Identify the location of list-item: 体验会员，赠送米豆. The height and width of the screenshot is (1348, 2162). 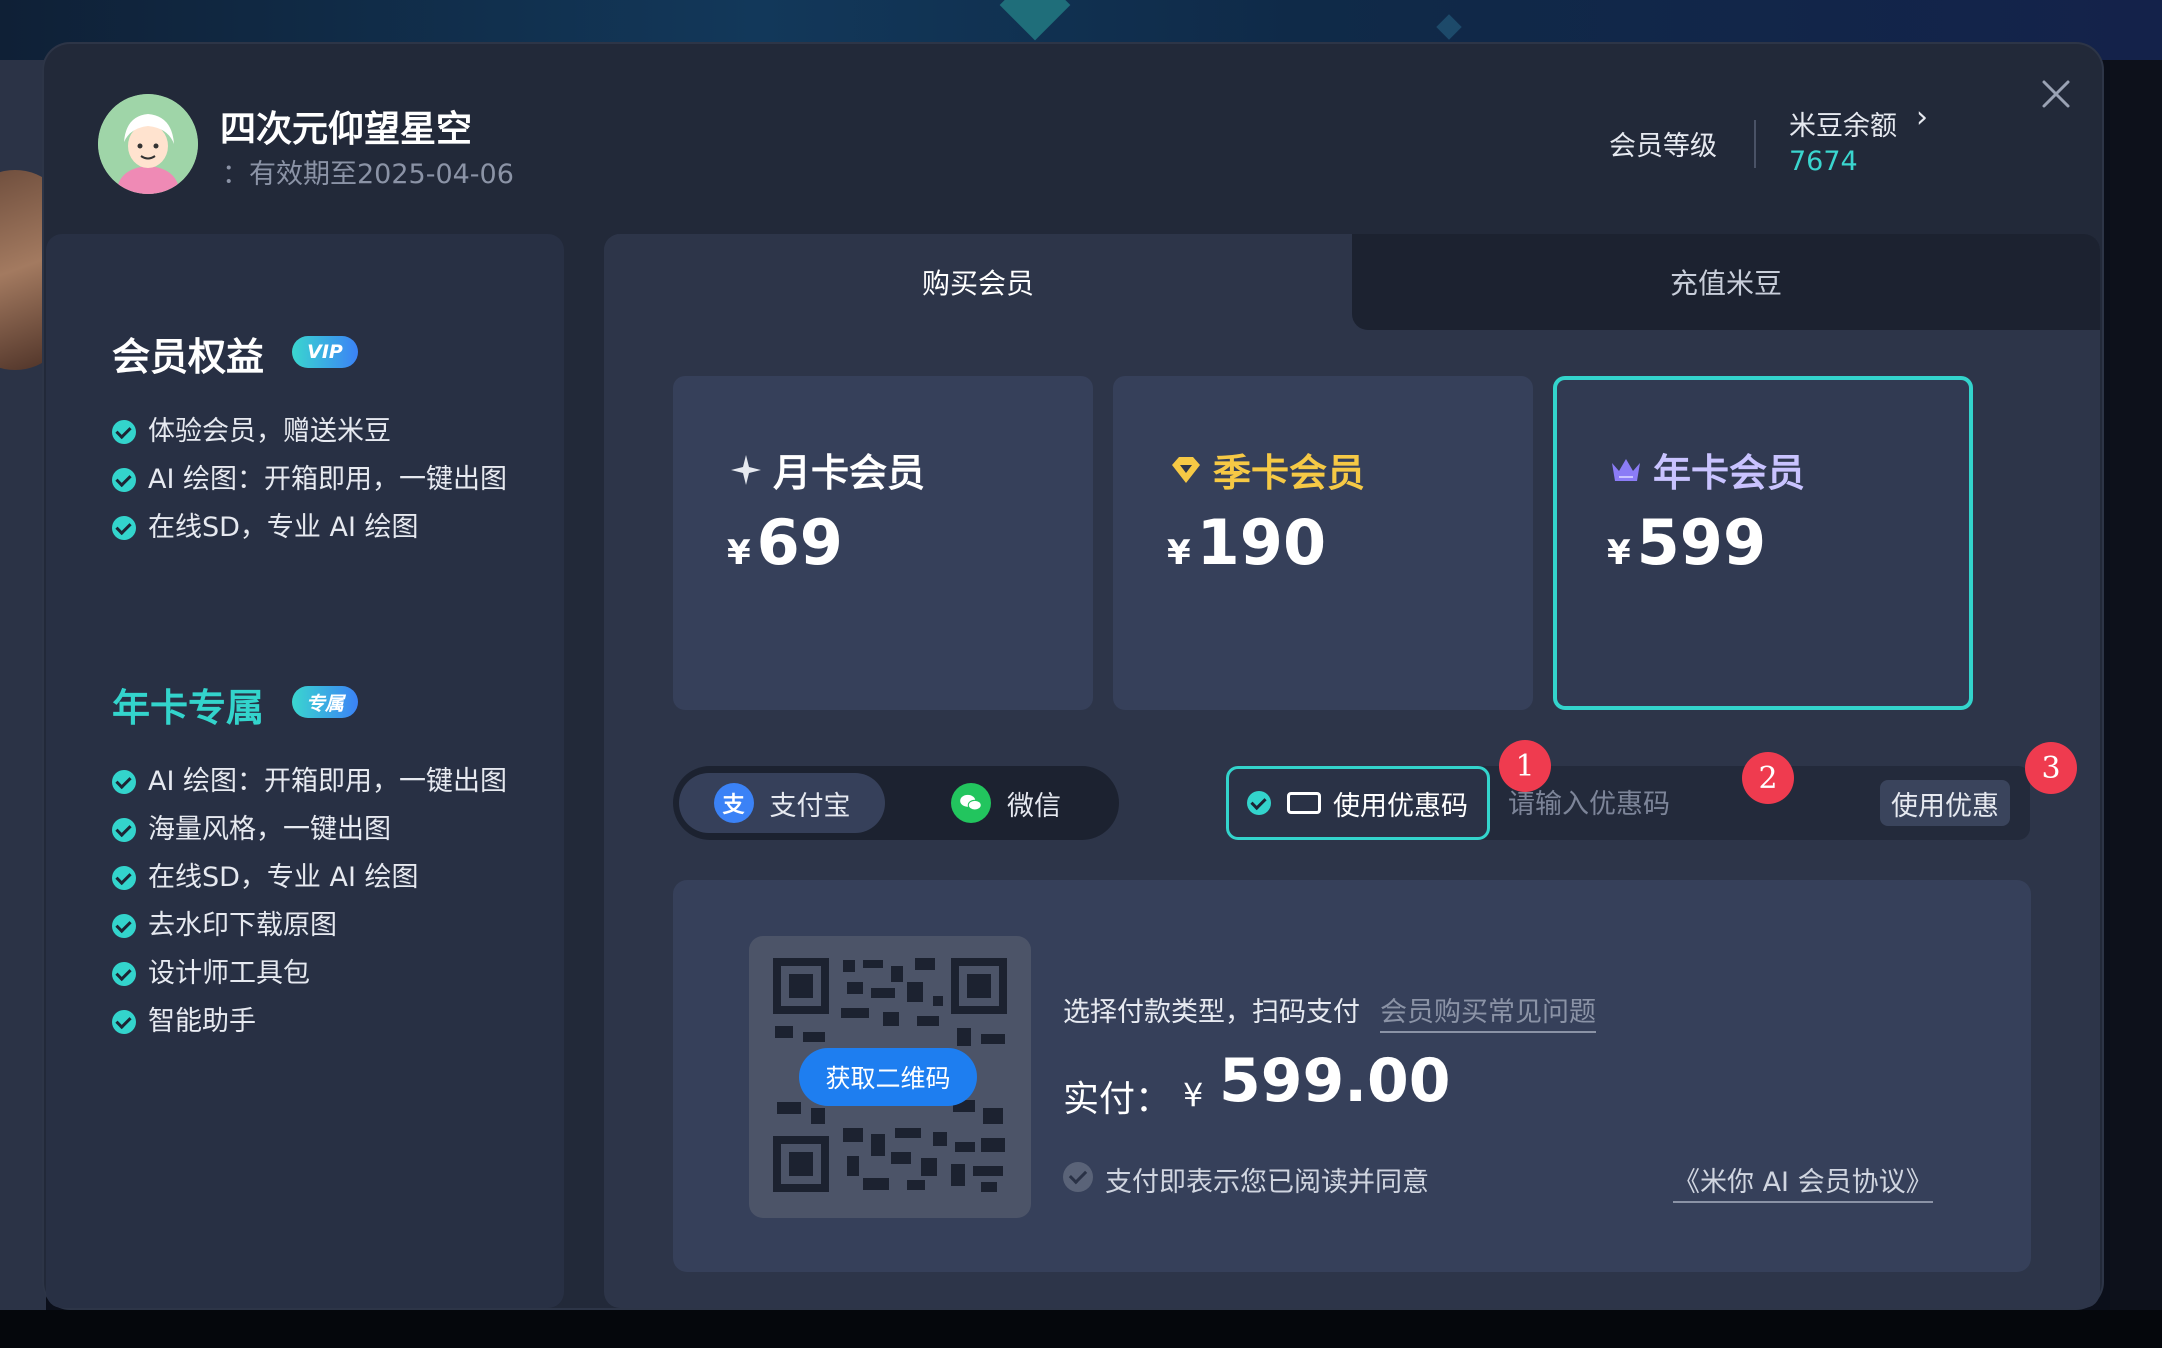
(312, 432).